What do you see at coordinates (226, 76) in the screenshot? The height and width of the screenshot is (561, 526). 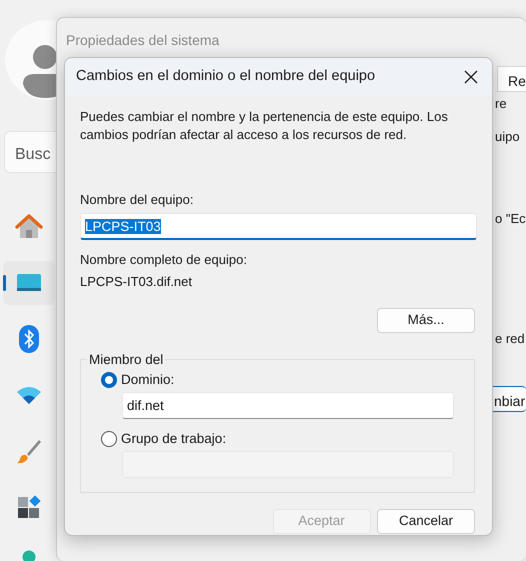 I see `dialog-title: Cambios en el dominio o el nombre del equipo` at bounding box center [226, 76].